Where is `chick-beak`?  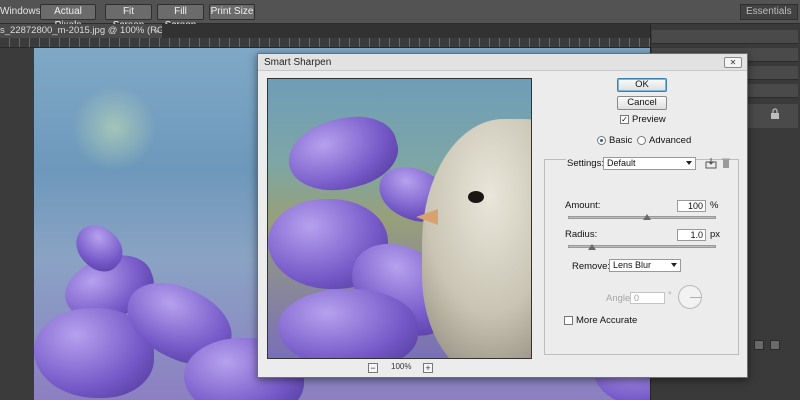 chick-beak is located at coordinates (427, 217).